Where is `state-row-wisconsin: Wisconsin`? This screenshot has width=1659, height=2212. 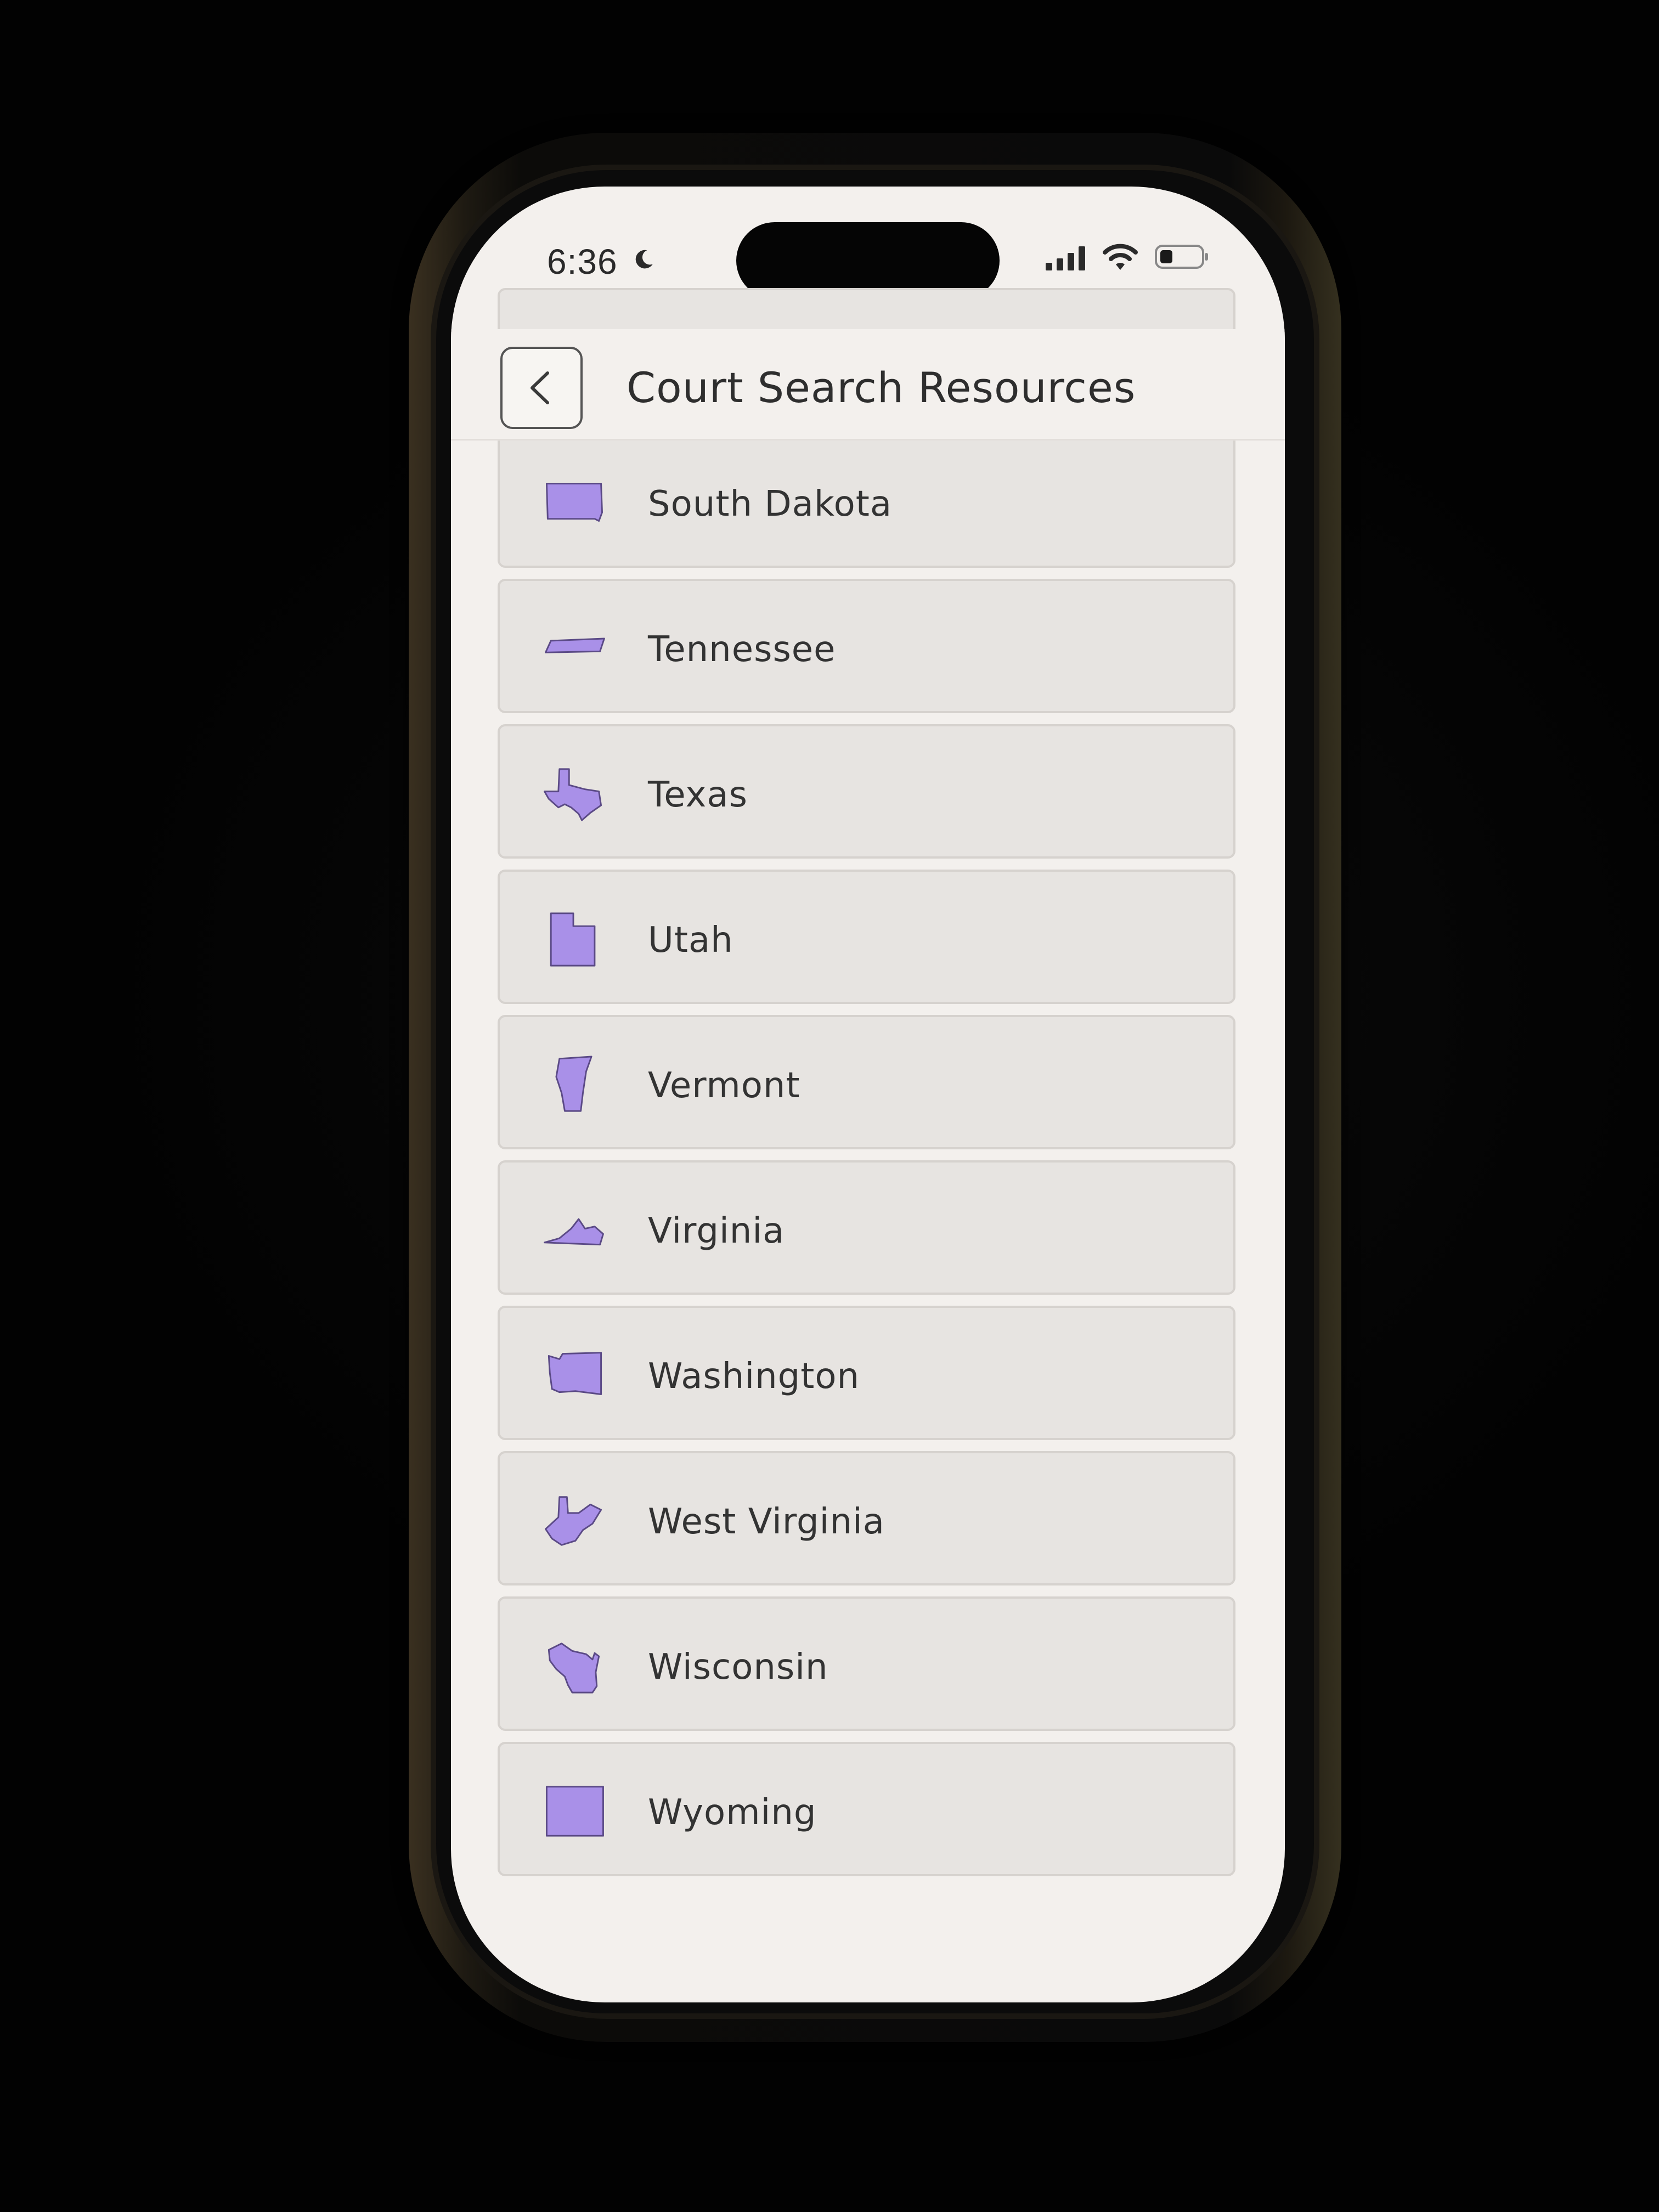 state-row-wisconsin: Wisconsin is located at coordinates (866, 1664).